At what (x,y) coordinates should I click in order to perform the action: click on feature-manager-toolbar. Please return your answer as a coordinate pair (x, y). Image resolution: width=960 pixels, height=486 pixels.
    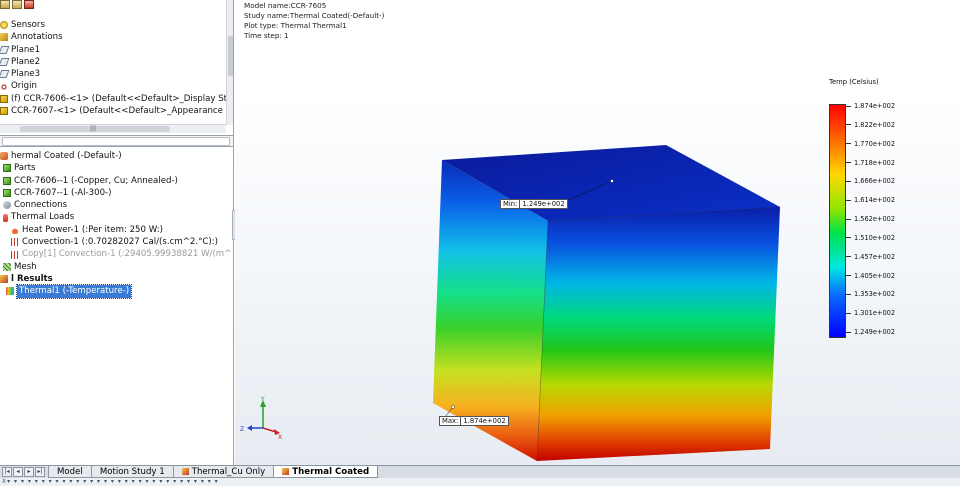
    Looking at the image, I should click on (30, 4).